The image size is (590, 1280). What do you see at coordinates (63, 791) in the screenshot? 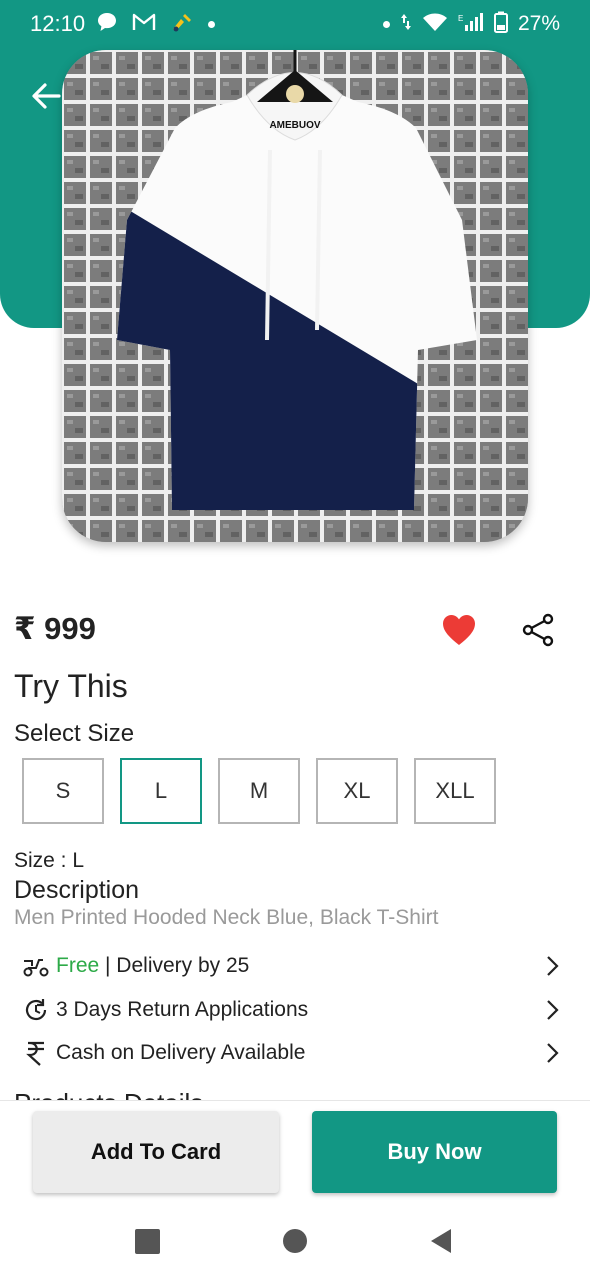
I see `size-option-s: S` at bounding box center [63, 791].